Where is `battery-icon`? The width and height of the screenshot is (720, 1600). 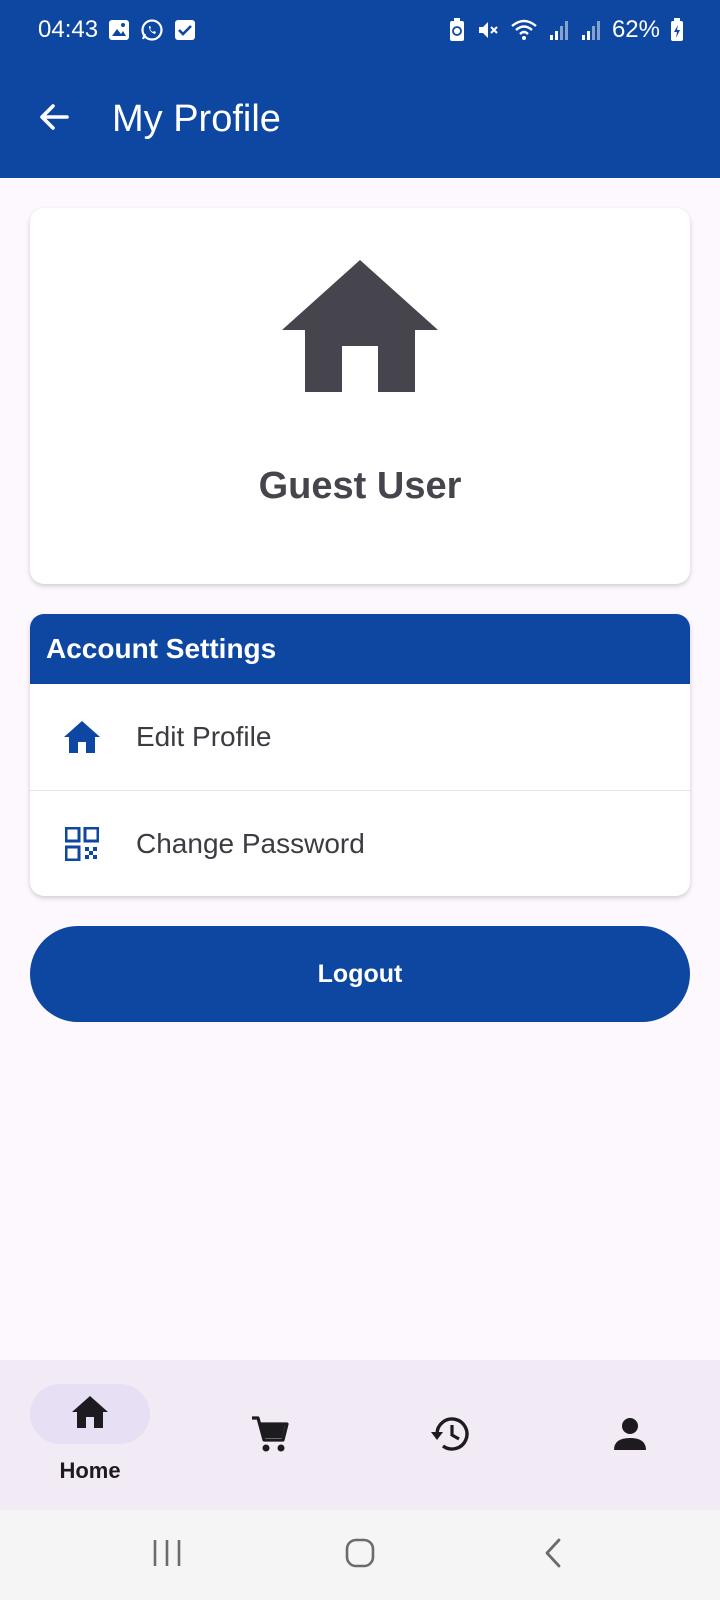
battery-icon is located at coordinates (677, 30).